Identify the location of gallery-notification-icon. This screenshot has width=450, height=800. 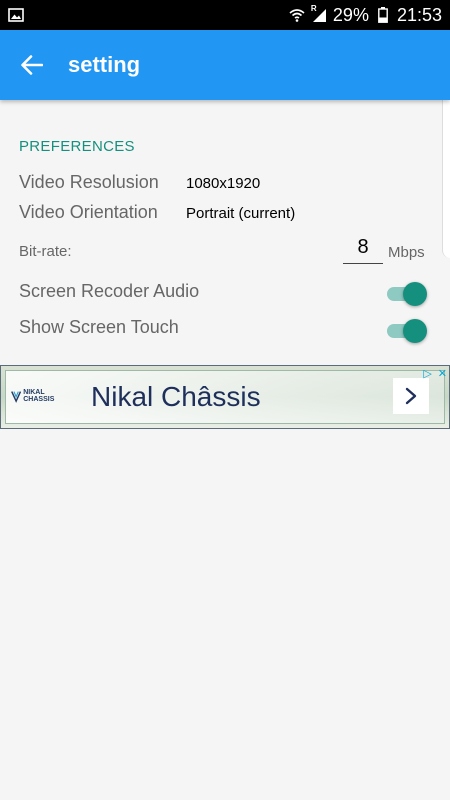
(18, 15).